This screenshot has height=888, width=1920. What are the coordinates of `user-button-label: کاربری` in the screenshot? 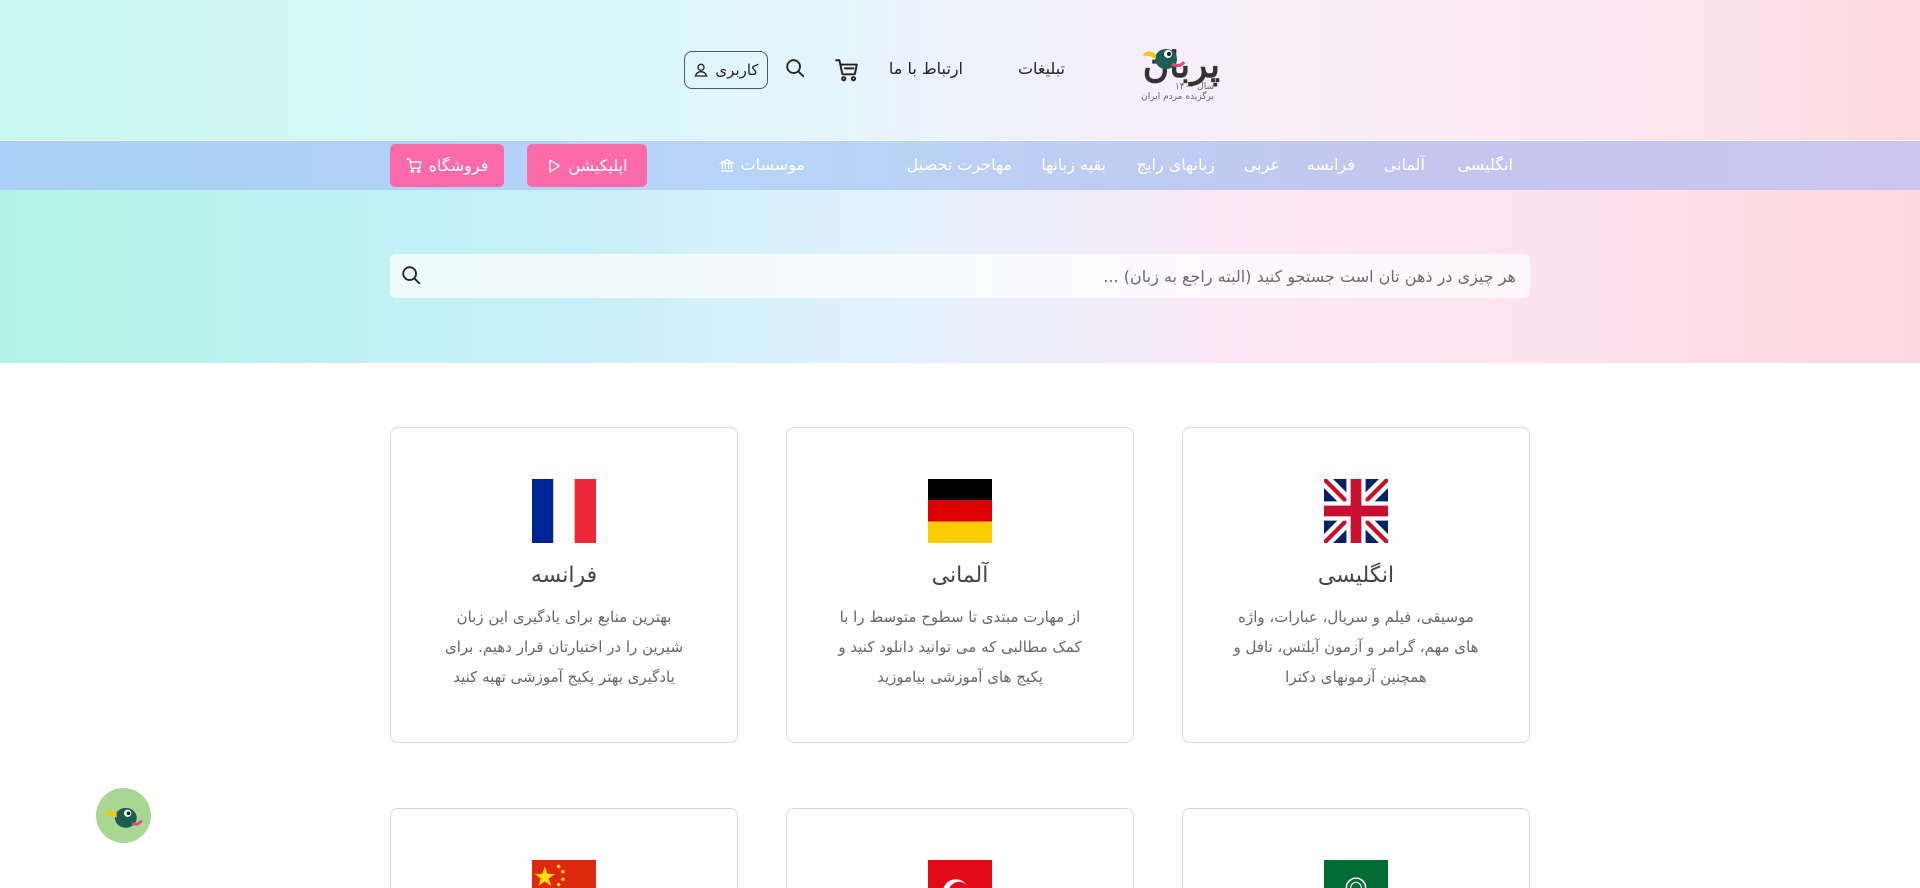 It's located at (737, 70).